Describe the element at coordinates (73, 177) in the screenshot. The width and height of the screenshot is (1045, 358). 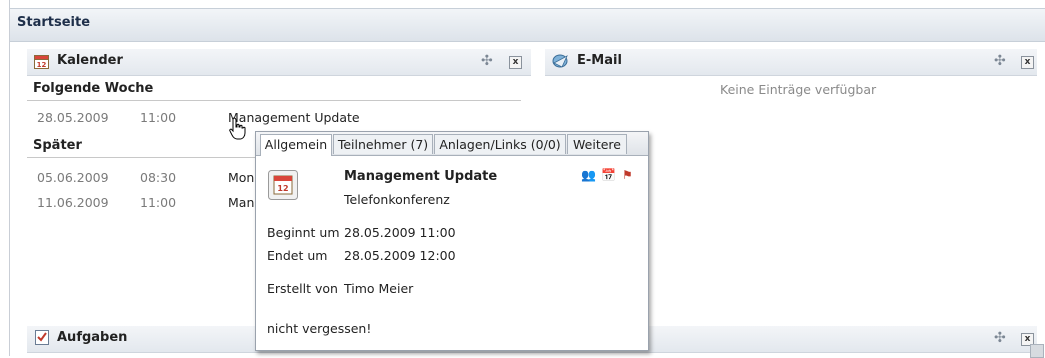
I see `event-date: 05.06.2009` at that location.